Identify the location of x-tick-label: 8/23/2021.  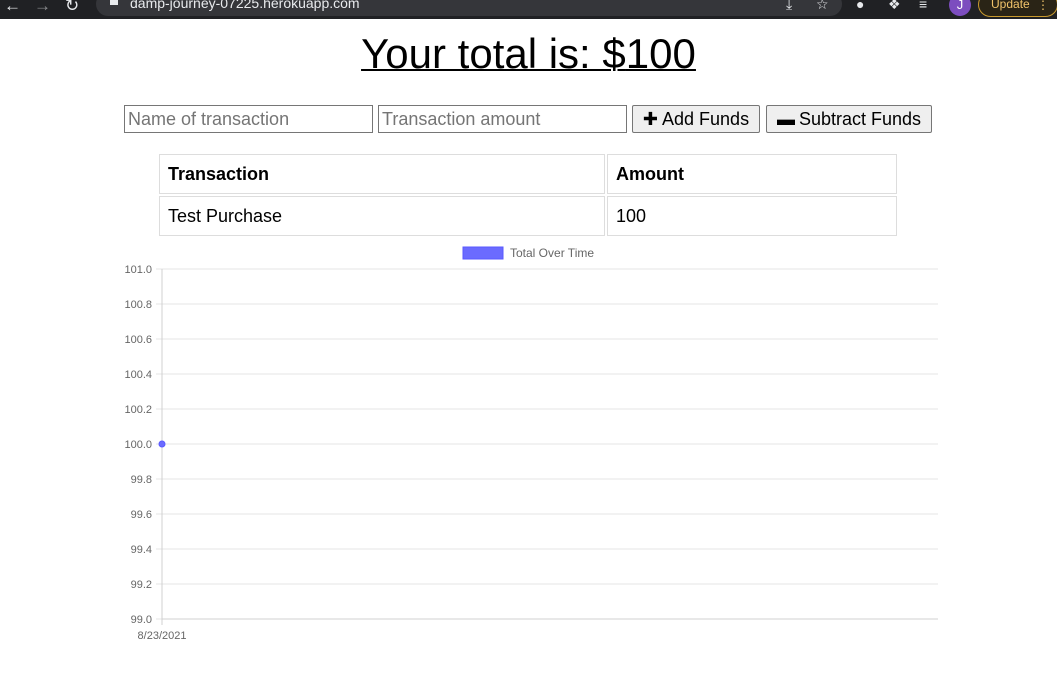
(162, 636).